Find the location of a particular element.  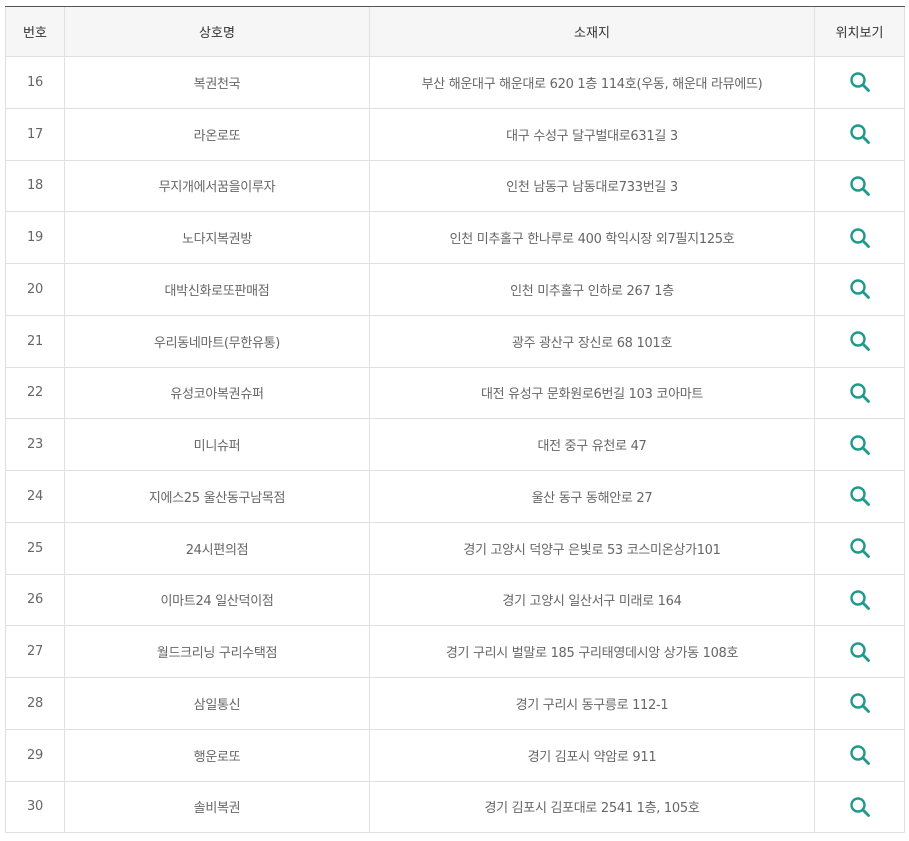

table-row: 30 솔비복권 경기 김포시 김포대로 2541 1층, 105호 is located at coordinates (455, 807).